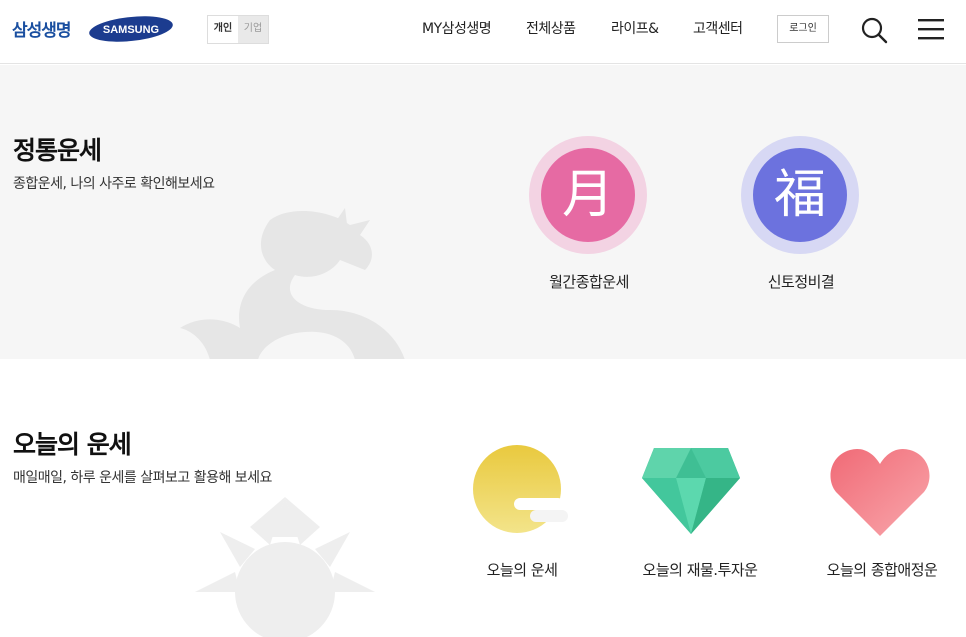 This screenshot has height=637, width=966. What do you see at coordinates (253, 29) in the screenshot?
I see `segment-business: 기업` at bounding box center [253, 29].